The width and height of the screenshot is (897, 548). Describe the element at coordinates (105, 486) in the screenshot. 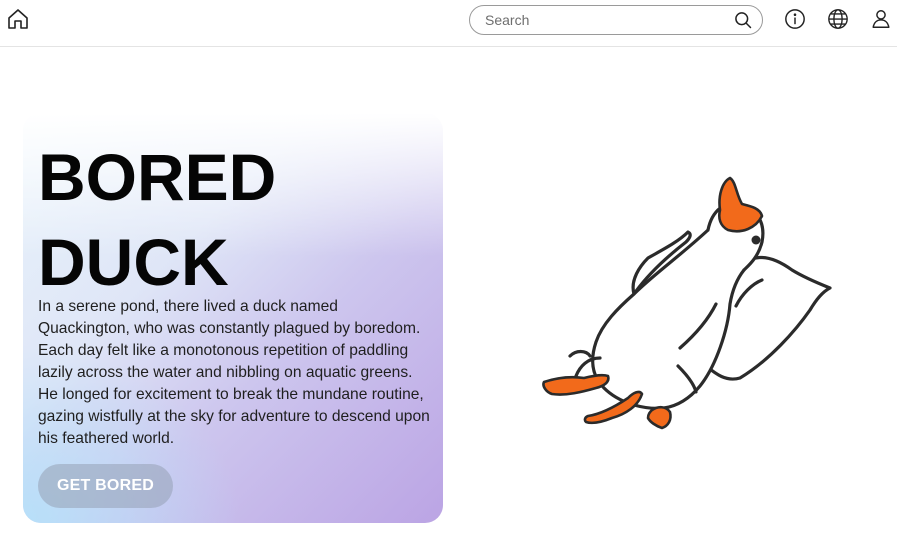

I see `get-bored-button: GET BORED` at that location.